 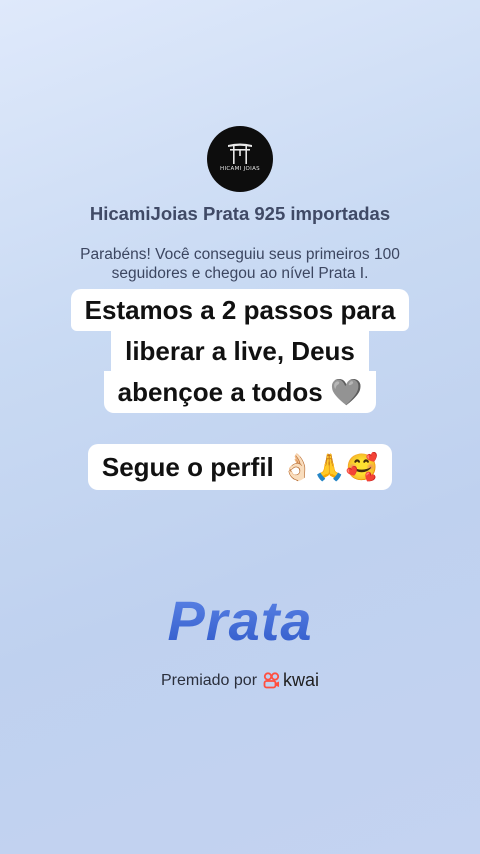 What do you see at coordinates (240, 214) in the screenshot?
I see `store-name: HicamiJoias Prata 925 importadas` at bounding box center [240, 214].